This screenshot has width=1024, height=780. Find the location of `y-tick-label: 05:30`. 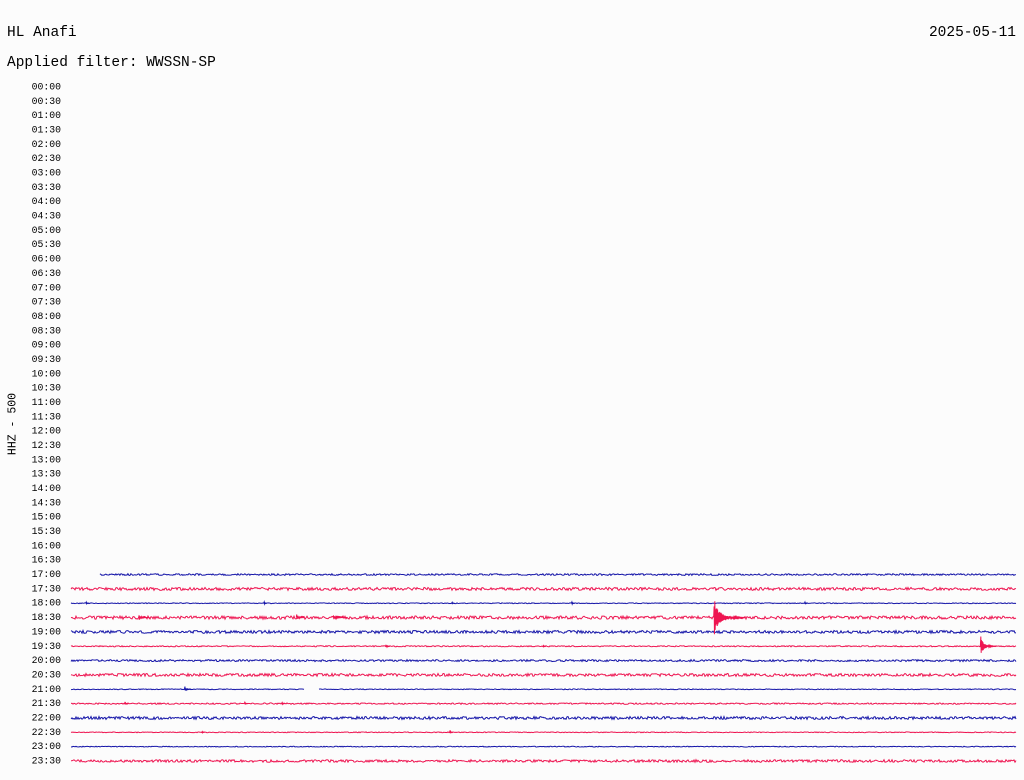

y-tick-label: 05:30 is located at coordinates (47, 244).